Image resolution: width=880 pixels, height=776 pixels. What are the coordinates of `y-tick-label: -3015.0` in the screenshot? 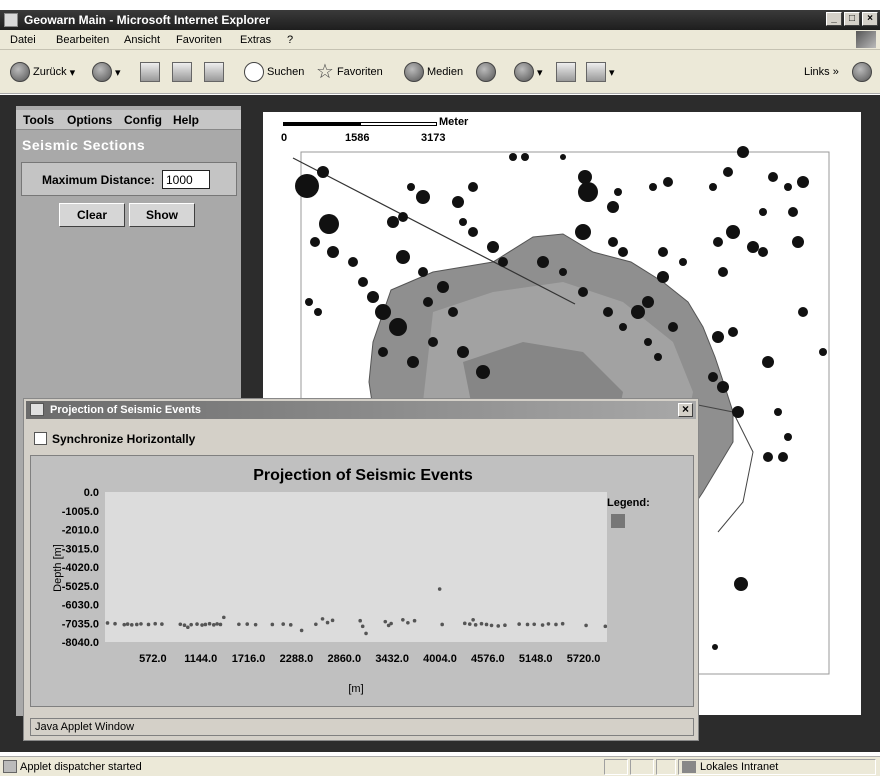 It's located at (80, 549).